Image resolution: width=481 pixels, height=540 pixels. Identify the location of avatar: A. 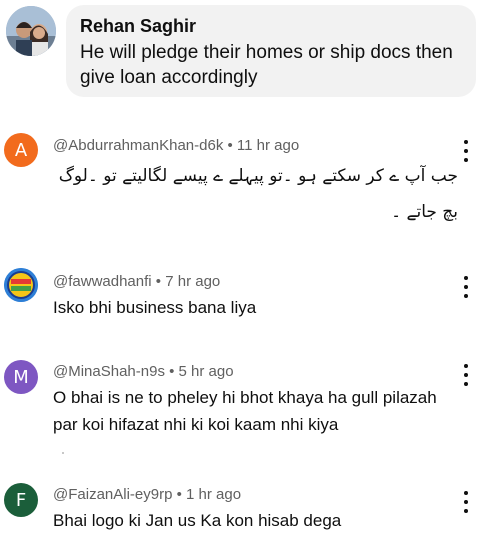
(21, 150).